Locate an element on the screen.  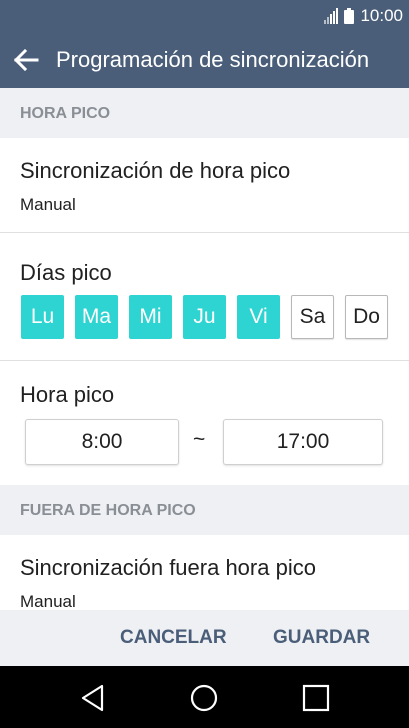
nav-back-button is located at coordinates (93, 698).